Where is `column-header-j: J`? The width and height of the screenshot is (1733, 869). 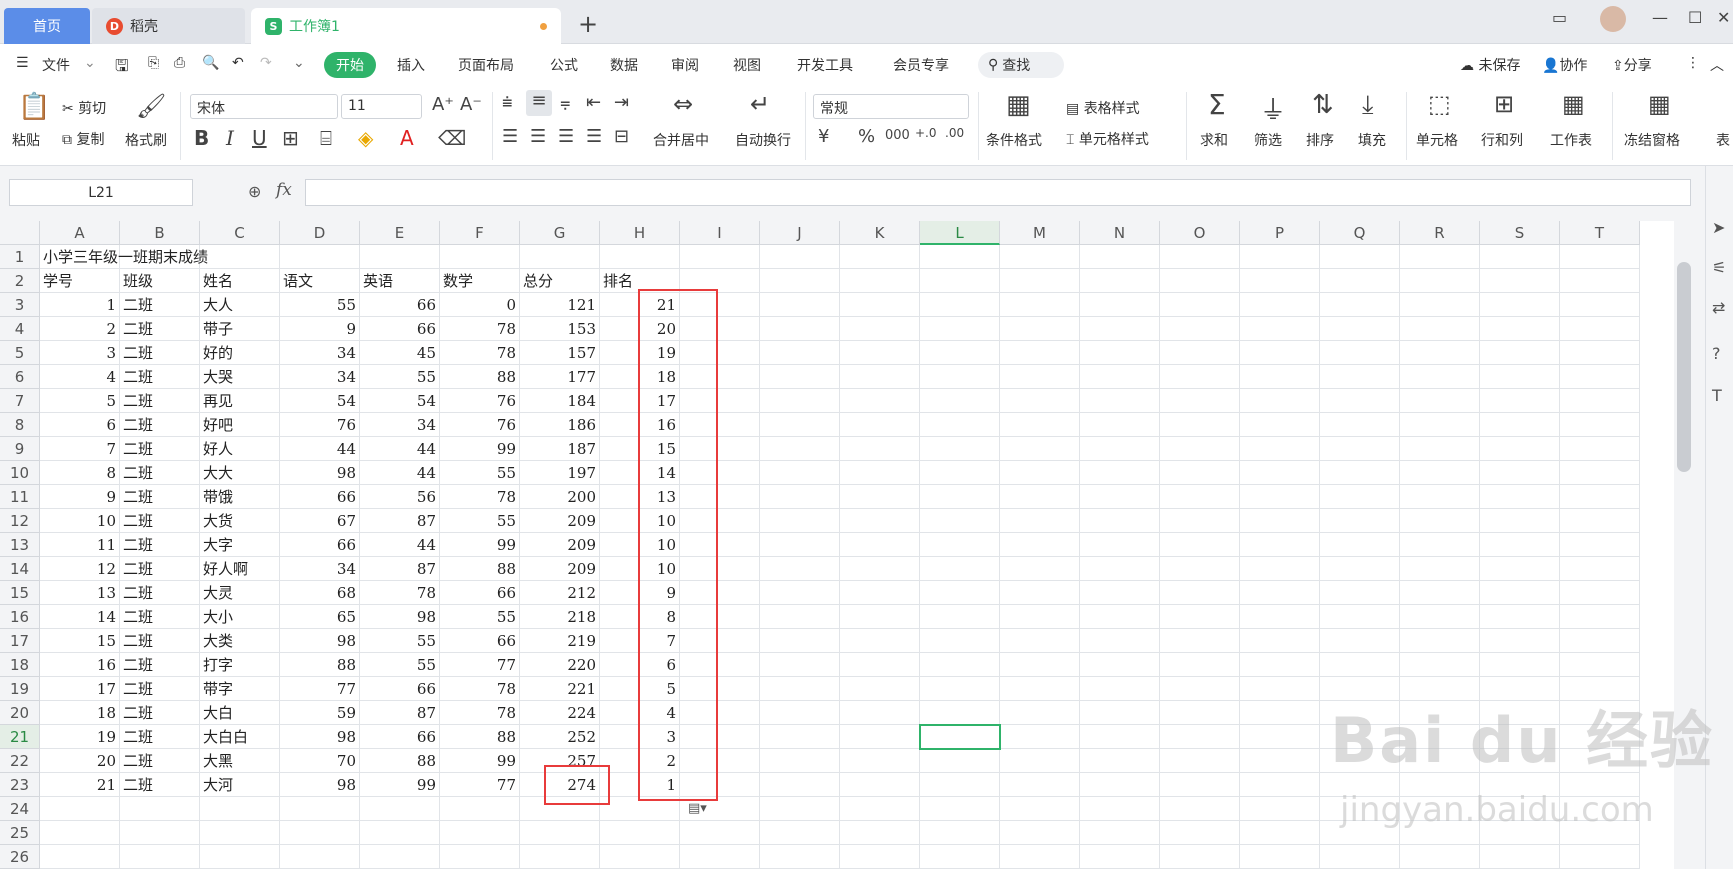 column-header-j: J is located at coordinates (800, 233).